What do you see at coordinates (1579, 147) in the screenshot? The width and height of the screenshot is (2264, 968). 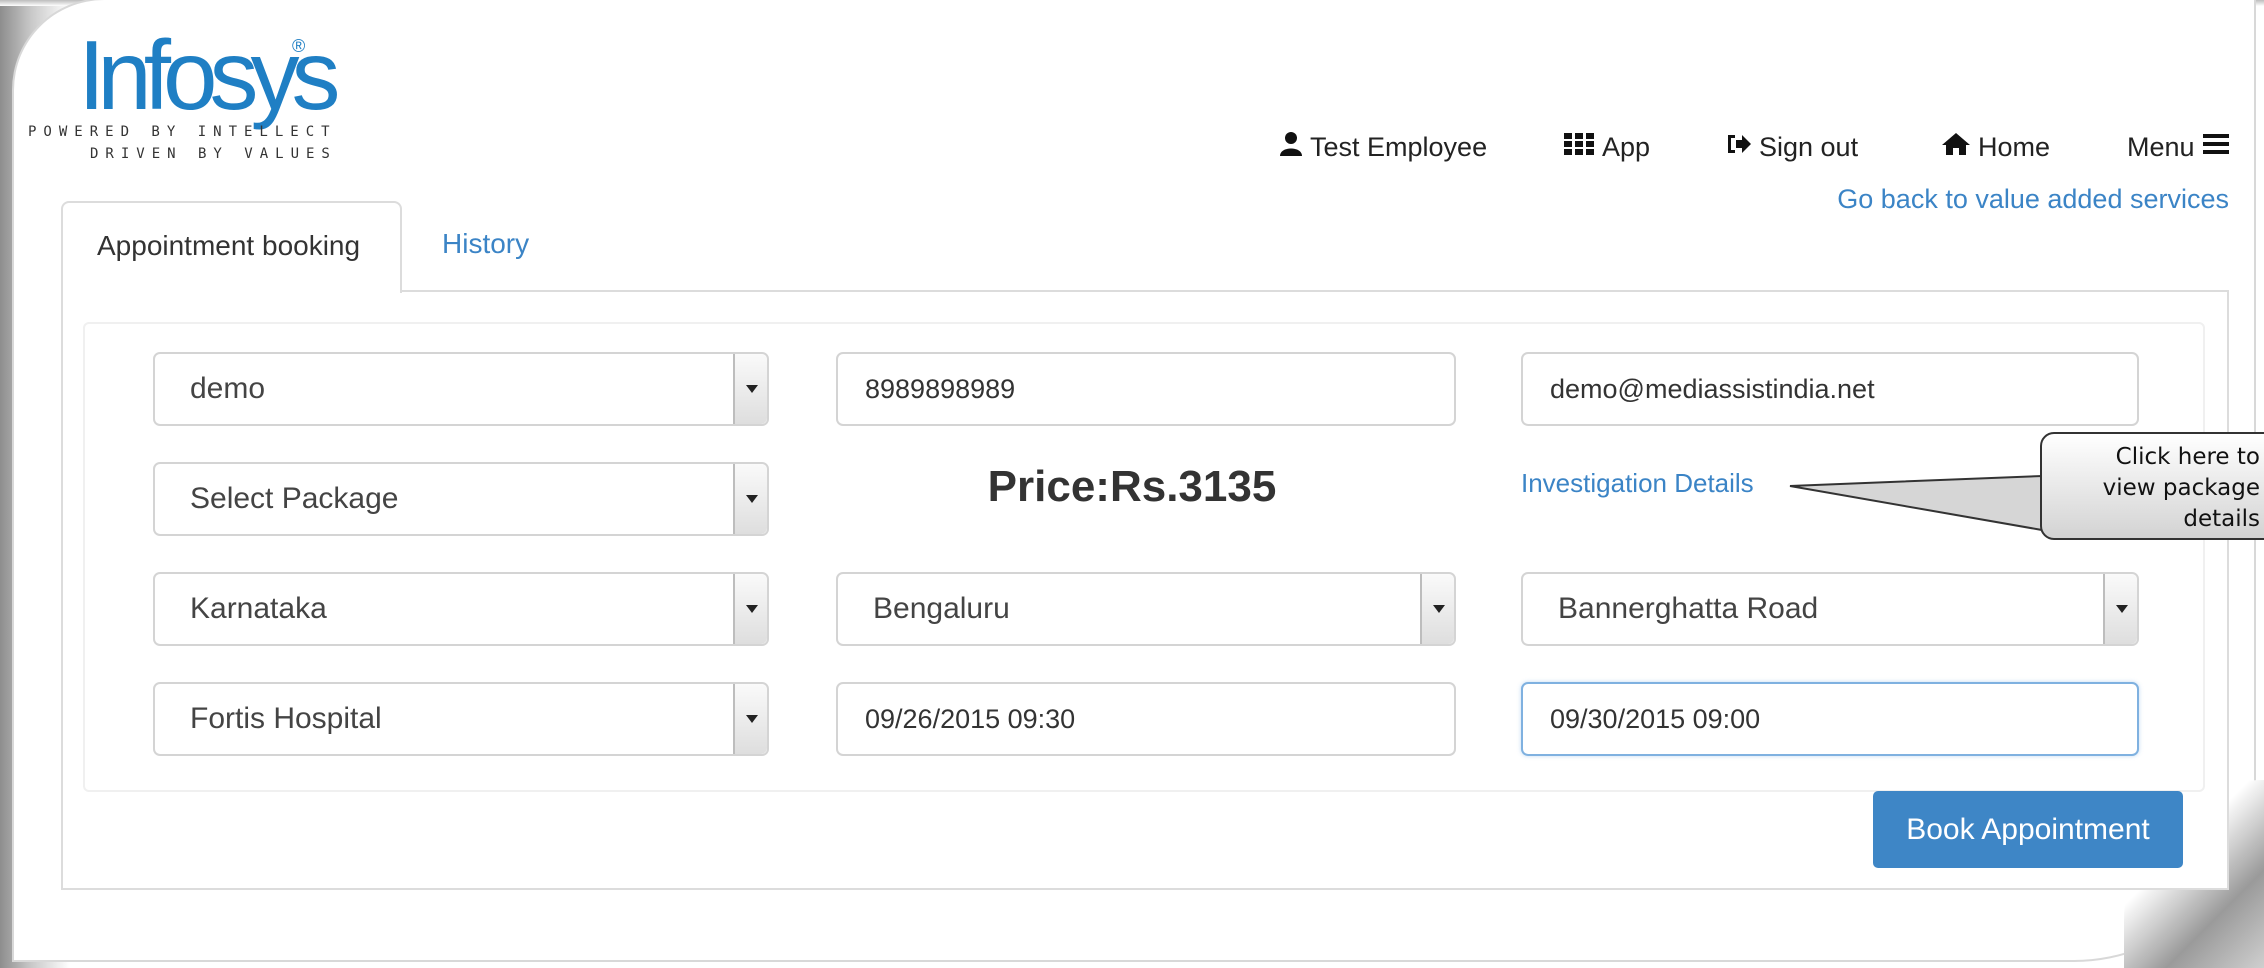 I see `grid-icon` at bounding box center [1579, 147].